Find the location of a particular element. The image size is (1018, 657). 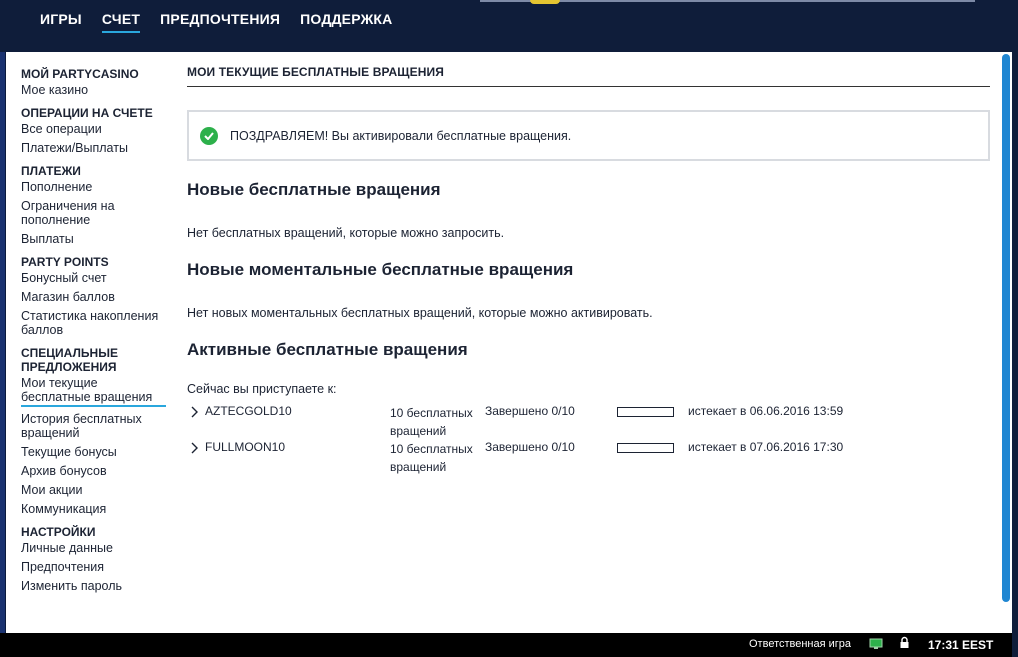

sidebar-item-change-password: Изменить пароль is located at coordinates (96, 586).